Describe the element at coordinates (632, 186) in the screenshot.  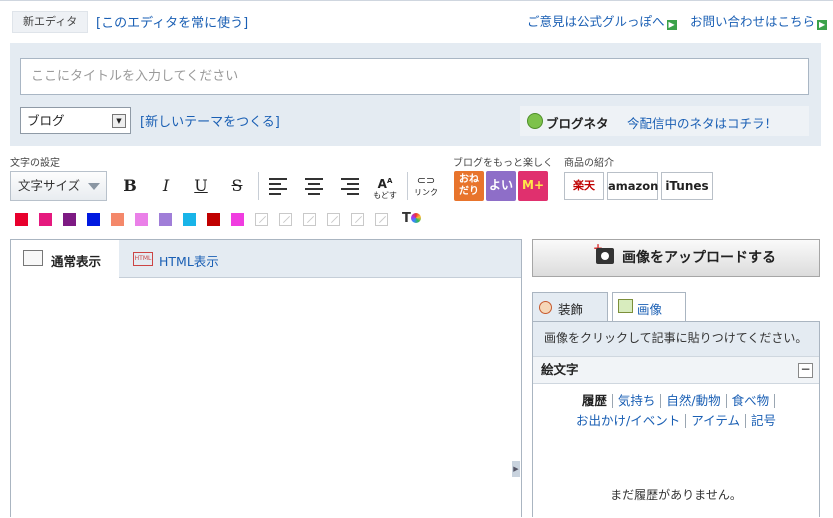
I see `amazon-button: amazon` at that location.